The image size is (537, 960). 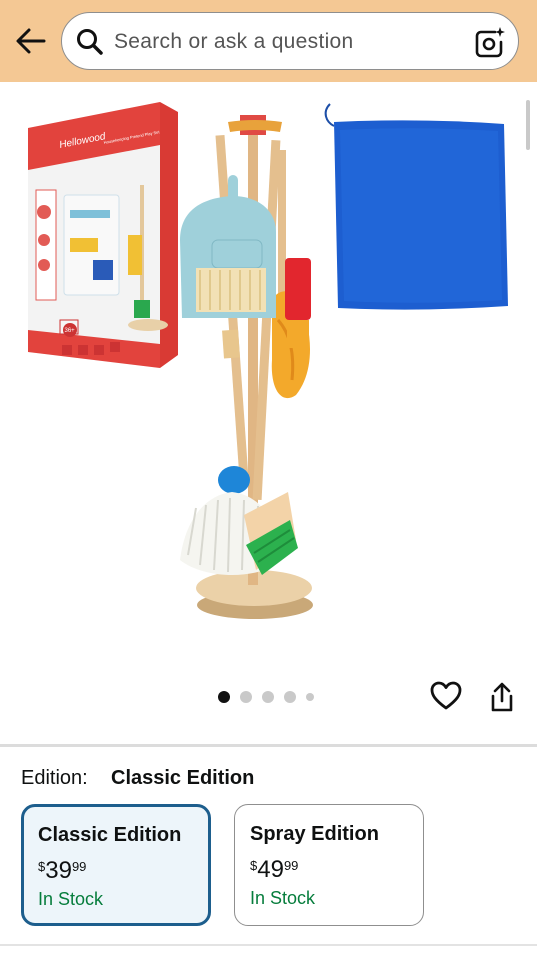 What do you see at coordinates (62, 870) in the screenshot?
I see `edition-option-price: $3999` at bounding box center [62, 870].